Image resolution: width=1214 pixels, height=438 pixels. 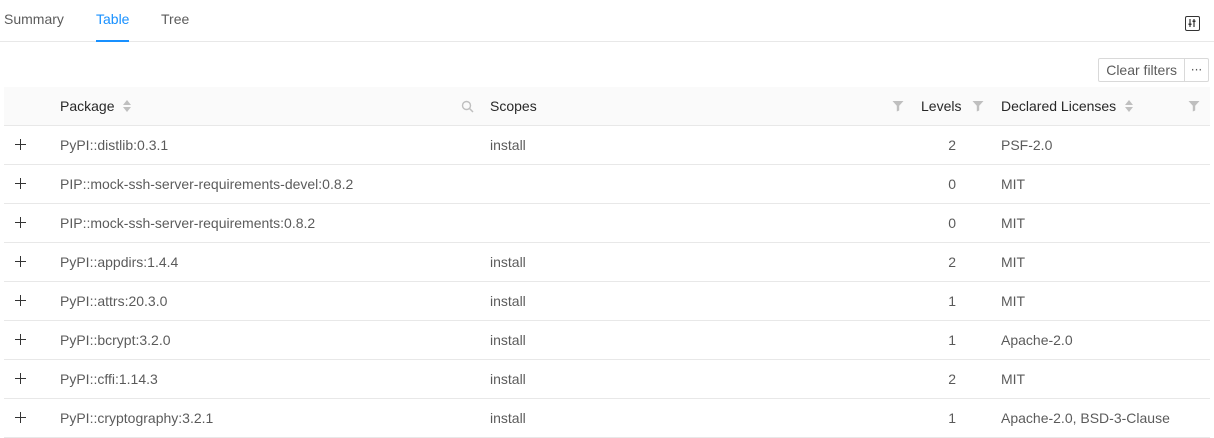 What do you see at coordinates (607, 21) in the screenshot?
I see `view-tabs: Summary Table Tree` at bounding box center [607, 21].